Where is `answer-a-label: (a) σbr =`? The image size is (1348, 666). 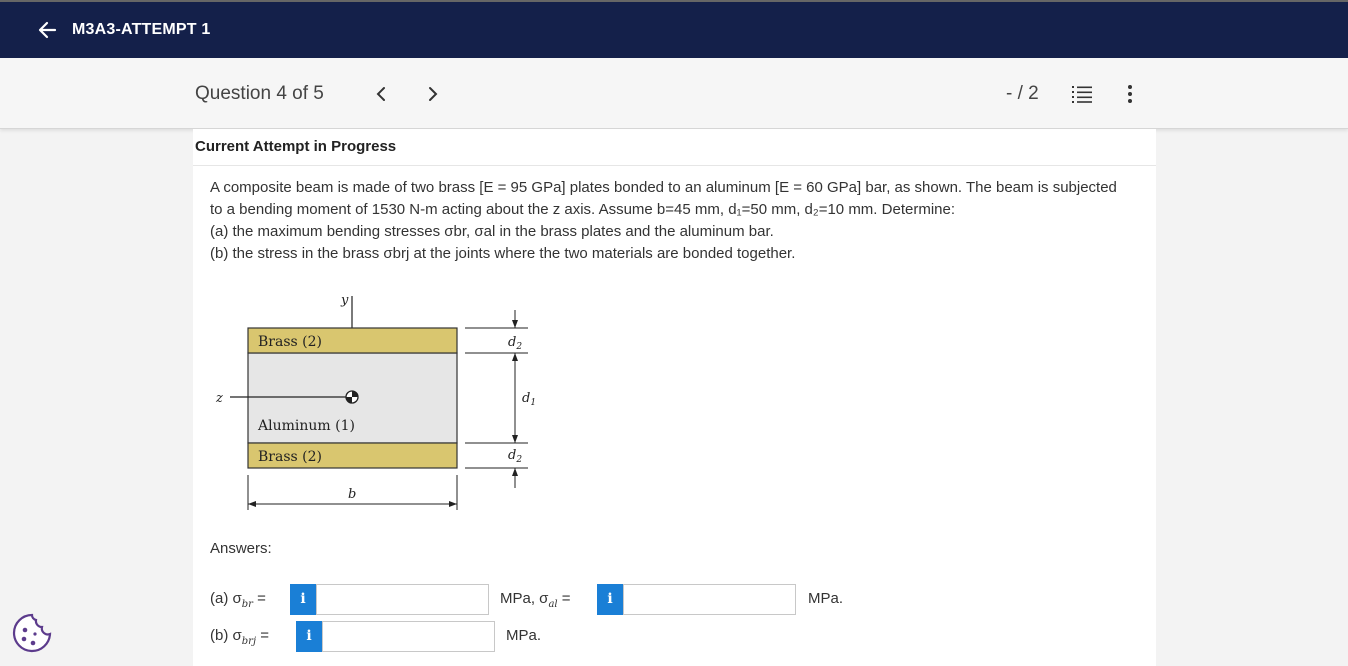
answer-a-label: (a) σbr = is located at coordinates (238, 600).